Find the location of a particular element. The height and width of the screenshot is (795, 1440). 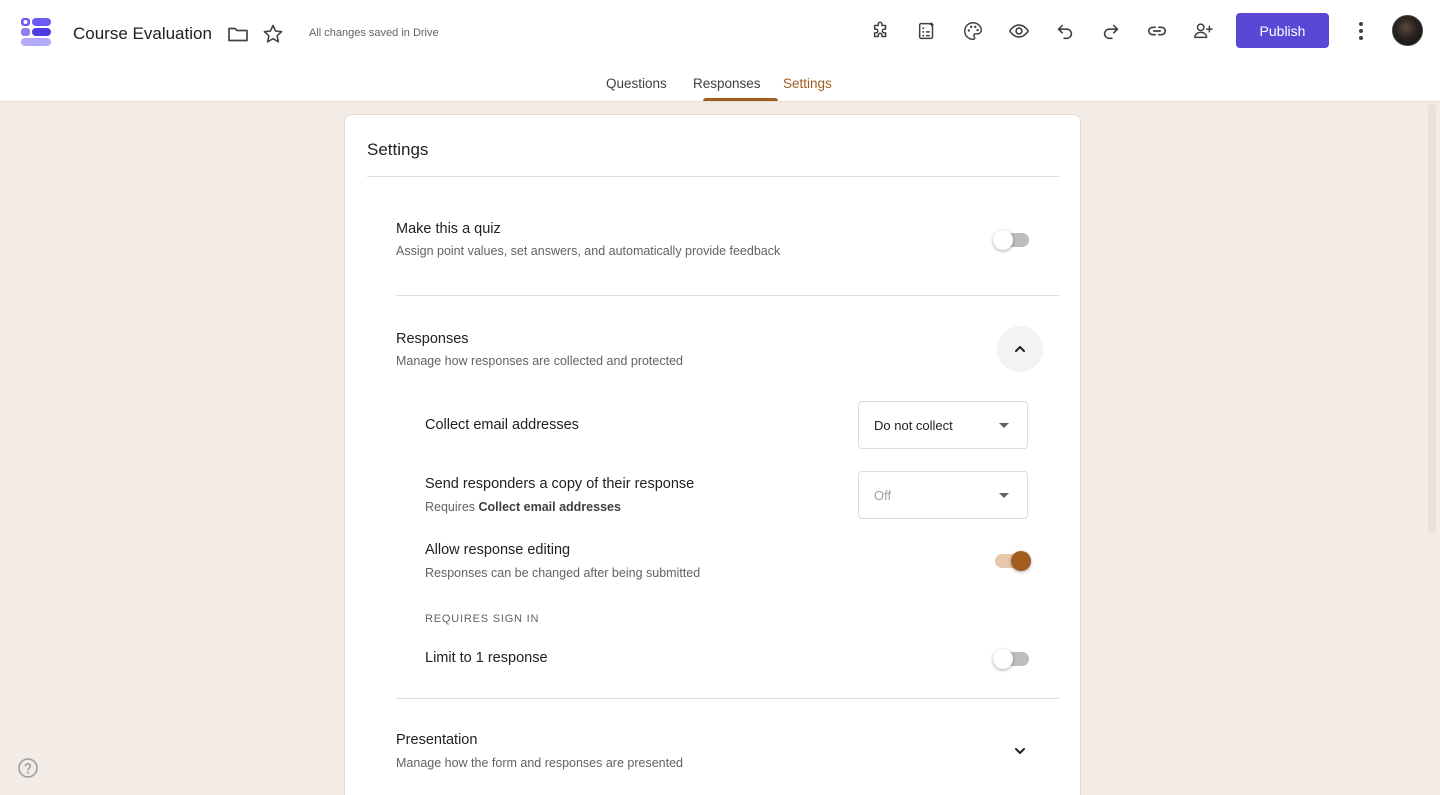

save-status: All changes saved in Drive is located at coordinates (374, 33).